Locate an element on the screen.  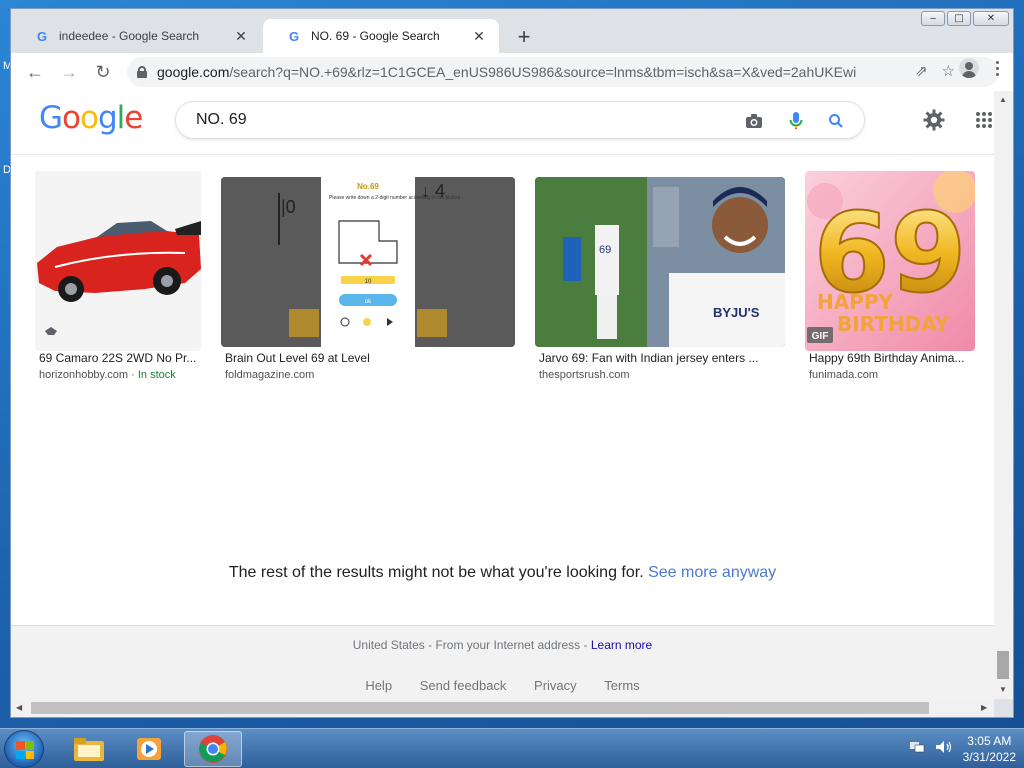
thumb-text: ok is located at coordinates (368, 302).